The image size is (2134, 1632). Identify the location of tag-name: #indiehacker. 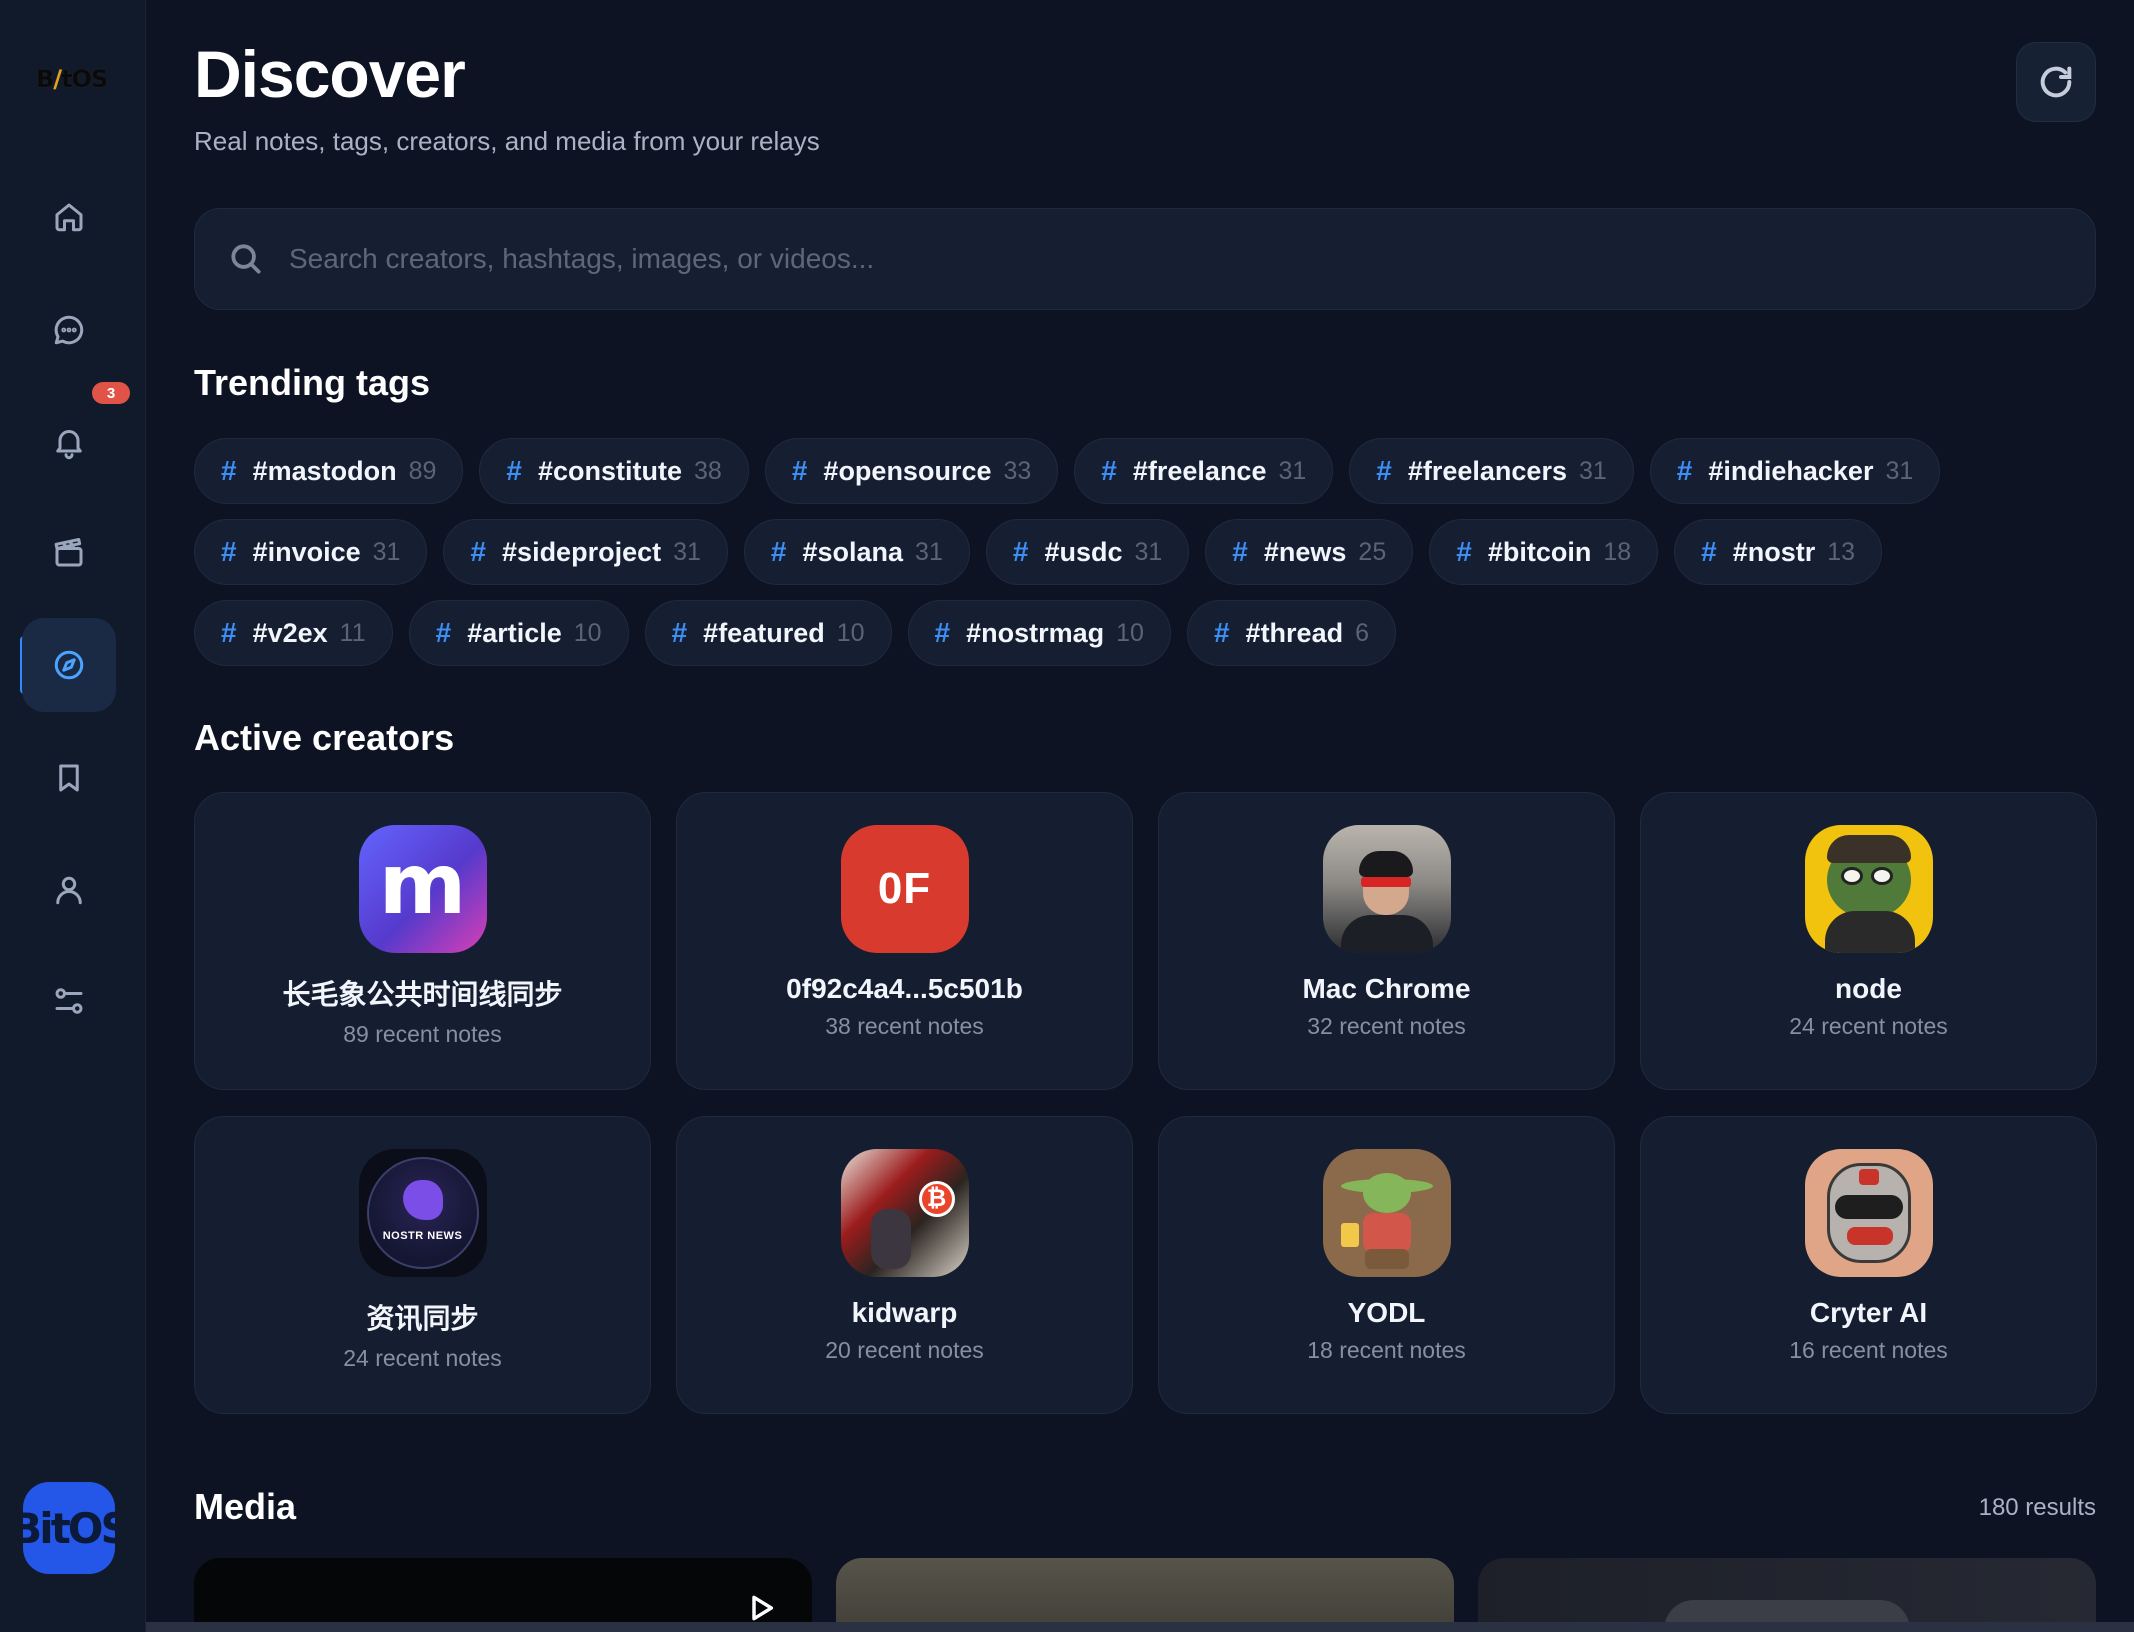
(1791, 470).